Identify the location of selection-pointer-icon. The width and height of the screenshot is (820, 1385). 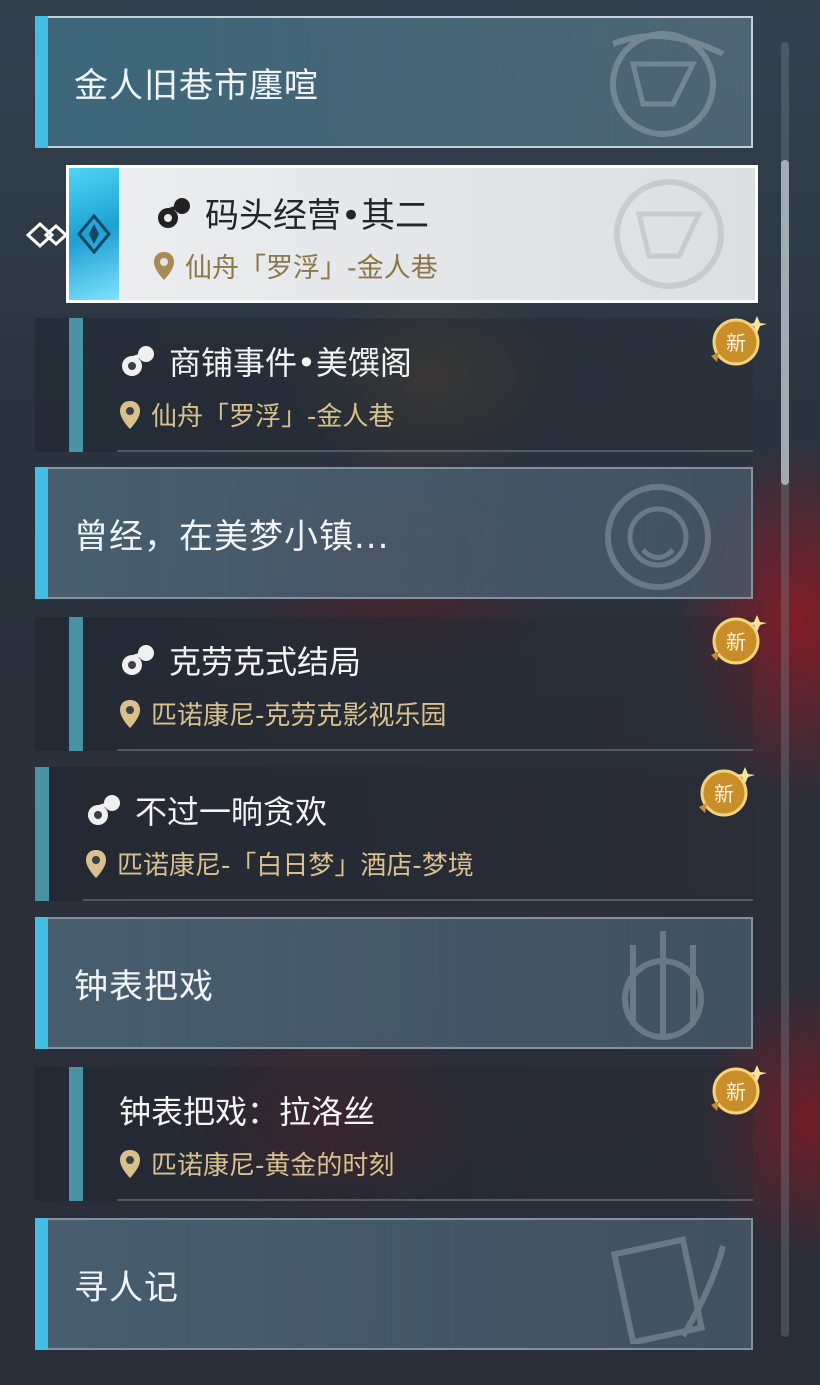
(47, 235).